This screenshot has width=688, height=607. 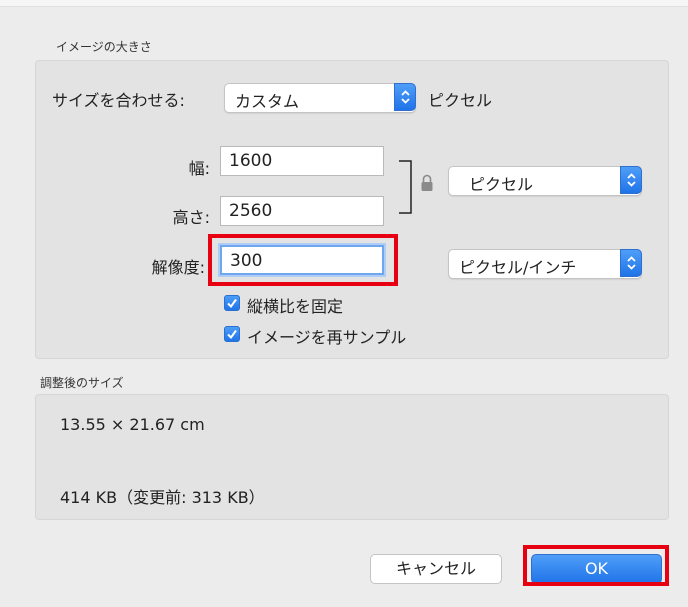 I want to click on width-label: 幅:, so click(x=199, y=168).